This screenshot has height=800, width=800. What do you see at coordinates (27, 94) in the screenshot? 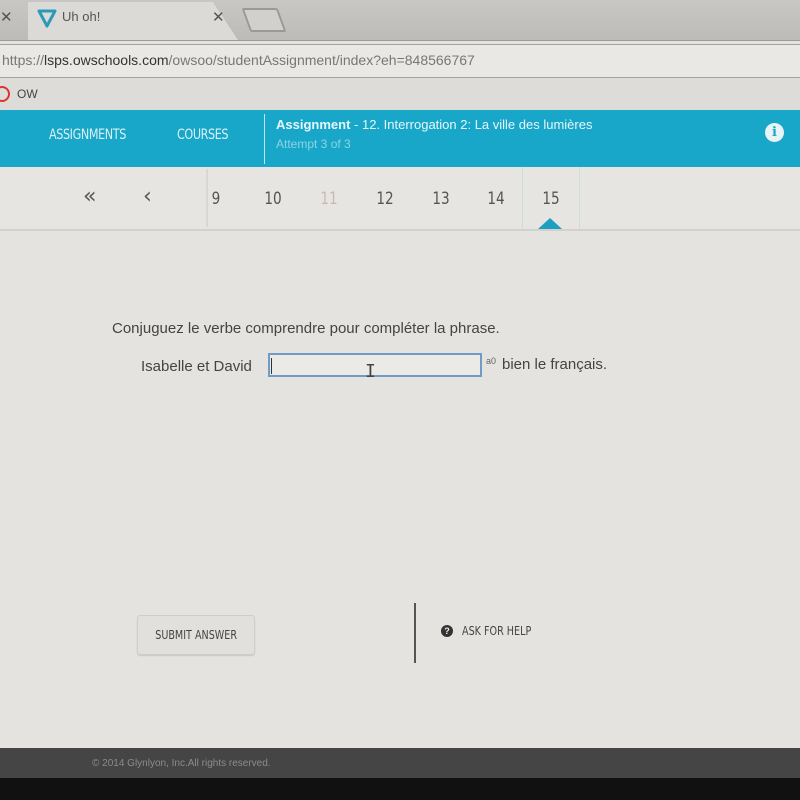
I see `bookmark-ow: OW` at bounding box center [27, 94].